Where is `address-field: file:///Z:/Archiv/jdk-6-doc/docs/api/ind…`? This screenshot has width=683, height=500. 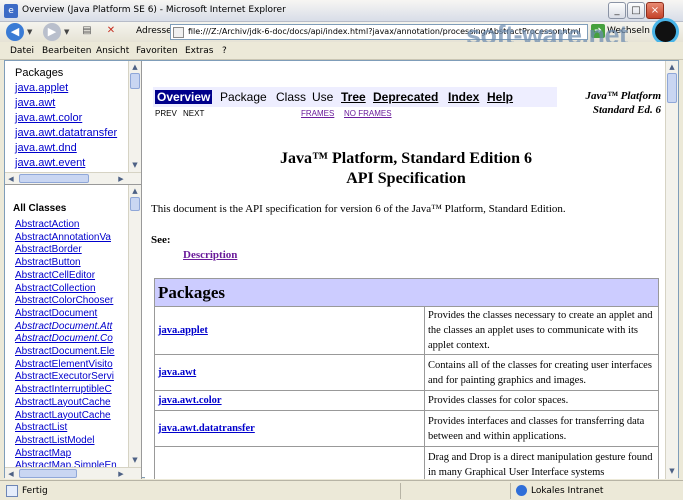 address-field: file:///Z:/Archiv/jdk-6-doc/docs/api/ind… is located at coordinates (379, 32).